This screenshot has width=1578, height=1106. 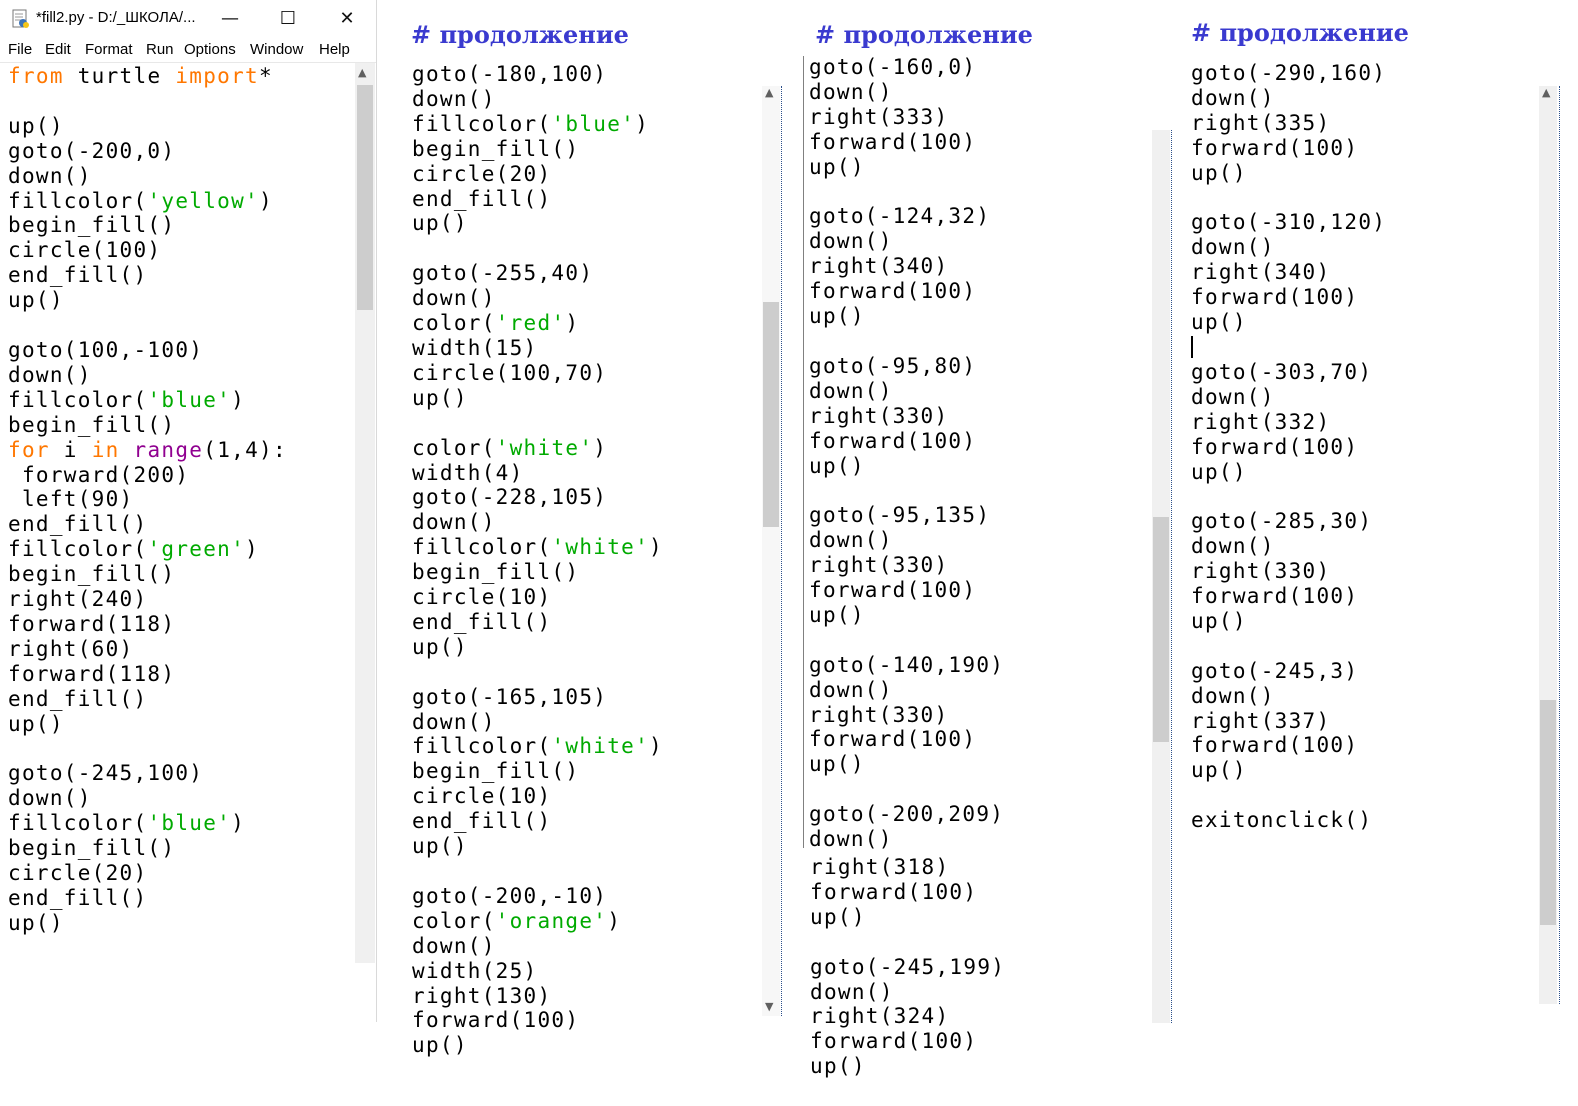 What do you see at coordinates (1261, 720) in the screenshot?
I see `code-token: right(337)` at bounding box center [1261, 720].